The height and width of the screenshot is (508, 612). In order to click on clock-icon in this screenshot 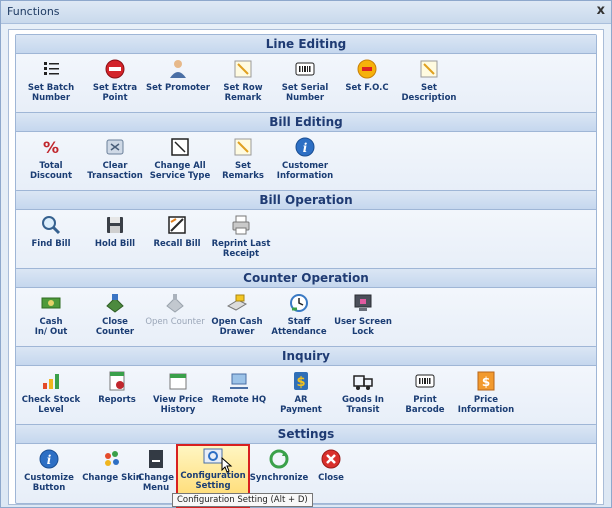, I will do `click(299, 303)`.